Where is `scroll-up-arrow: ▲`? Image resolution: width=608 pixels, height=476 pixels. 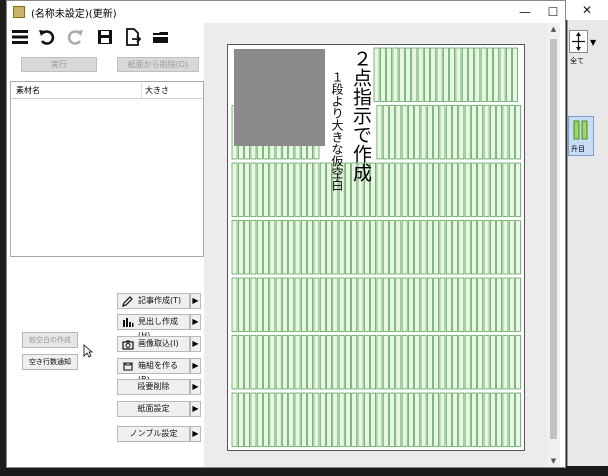 scroll-up-arrow: ▲ is located at coordinates (553, 29).